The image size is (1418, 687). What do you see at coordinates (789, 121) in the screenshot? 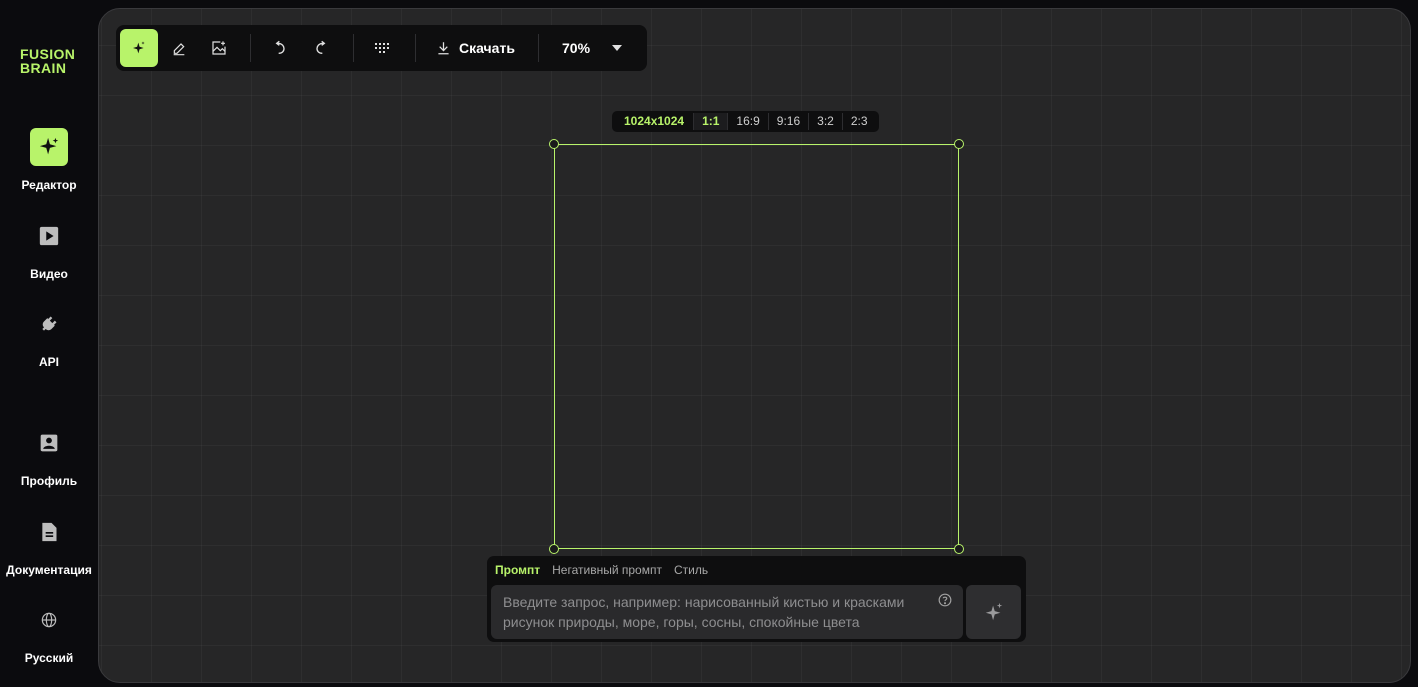
I see `ratio-option-9-16: 9:16` at bounding box center [789, 121].